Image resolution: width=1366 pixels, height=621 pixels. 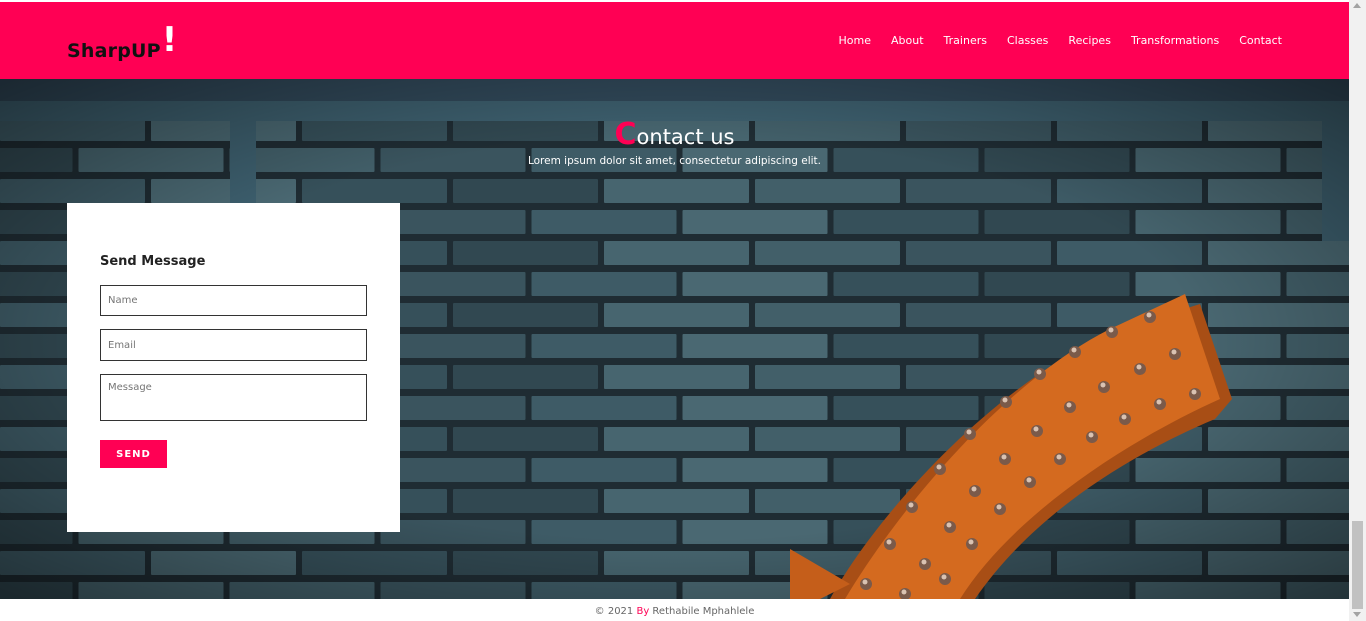 I want to click on contact-form-card: Send Message SEND, so click(x=233, y=367).